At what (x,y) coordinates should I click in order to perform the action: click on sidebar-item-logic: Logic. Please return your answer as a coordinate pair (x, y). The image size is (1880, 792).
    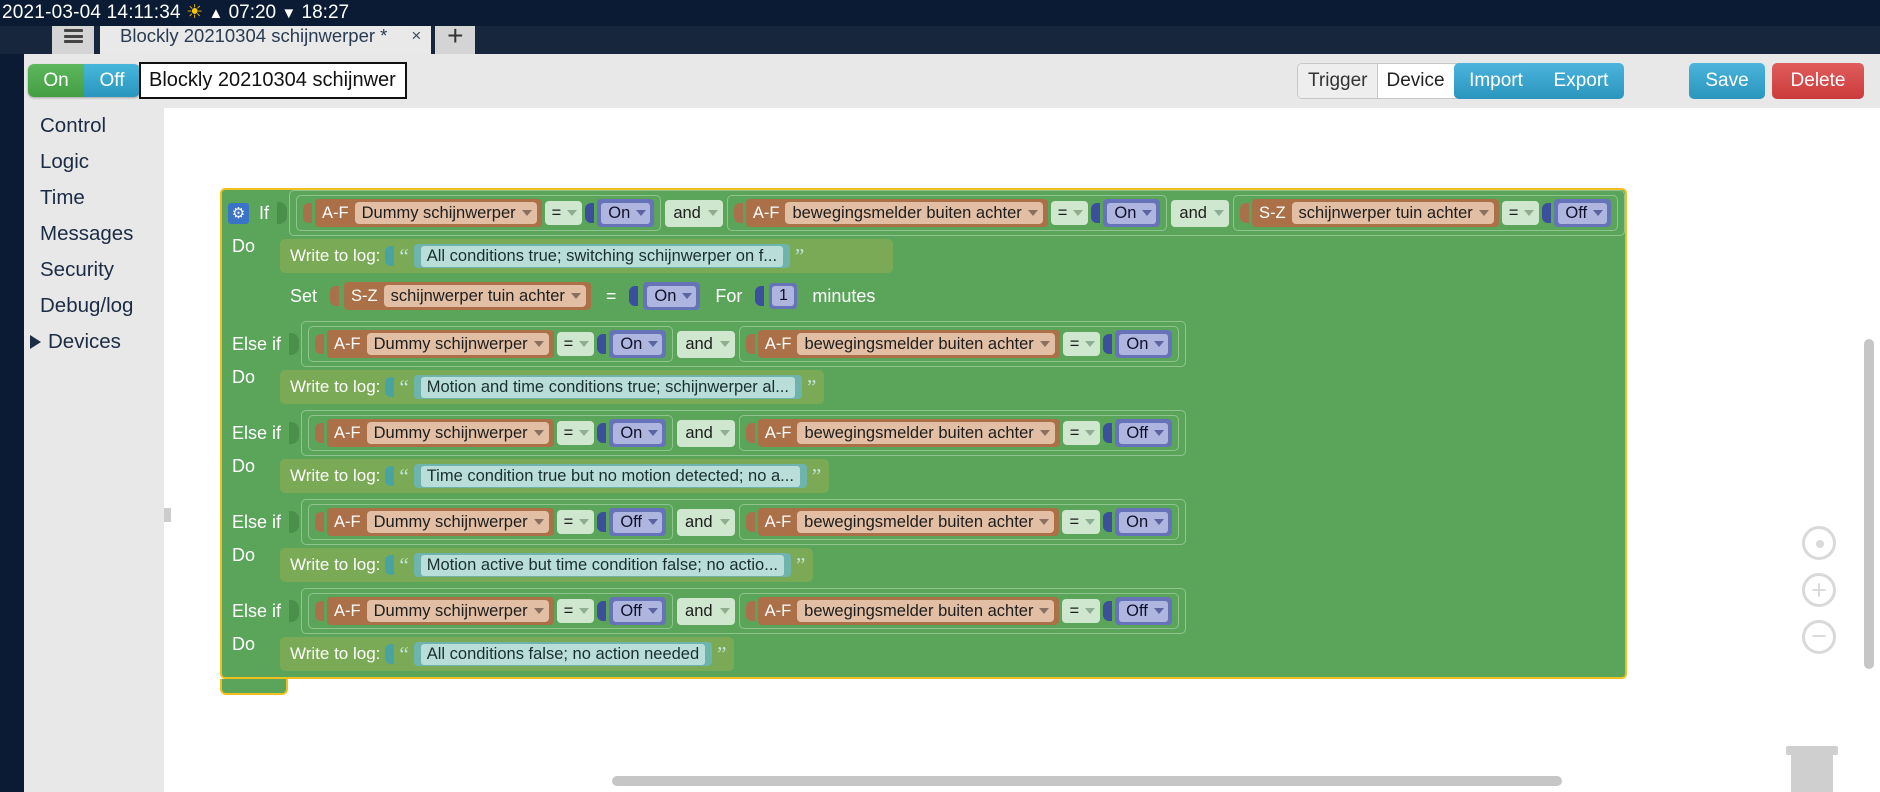
    Looking at the image, I should click on (94, 162).